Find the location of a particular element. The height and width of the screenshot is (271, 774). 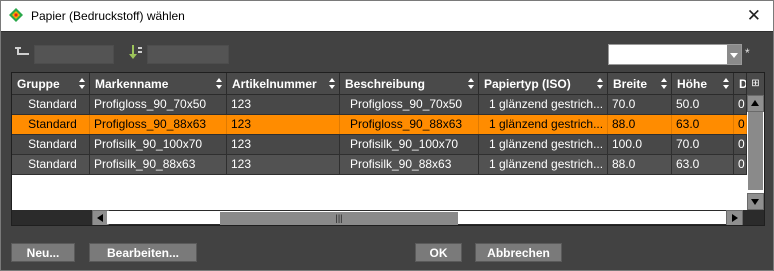

window-title: Papier (Bedruckstoff) wählen is located at coordinates (108, 16).